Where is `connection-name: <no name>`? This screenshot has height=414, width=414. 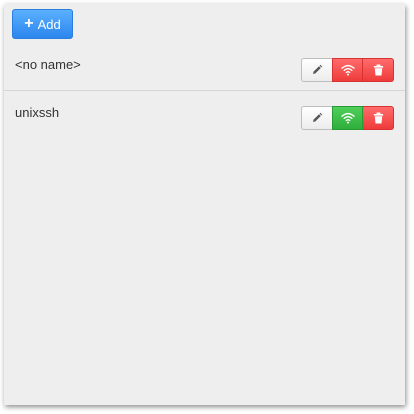 connection-name: <no name> is located at coordinates (48, 64).